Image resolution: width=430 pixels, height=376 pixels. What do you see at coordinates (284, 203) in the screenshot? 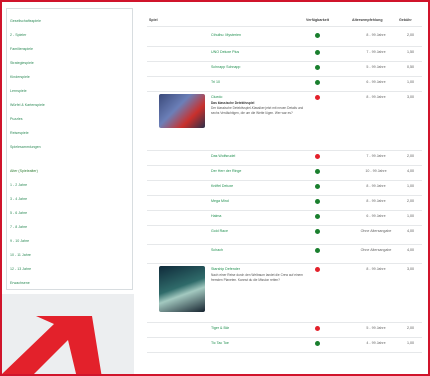
I see `table-row: Mega Mind 8 - 99 Jahre 2,00` at bounding box center [284, 203].